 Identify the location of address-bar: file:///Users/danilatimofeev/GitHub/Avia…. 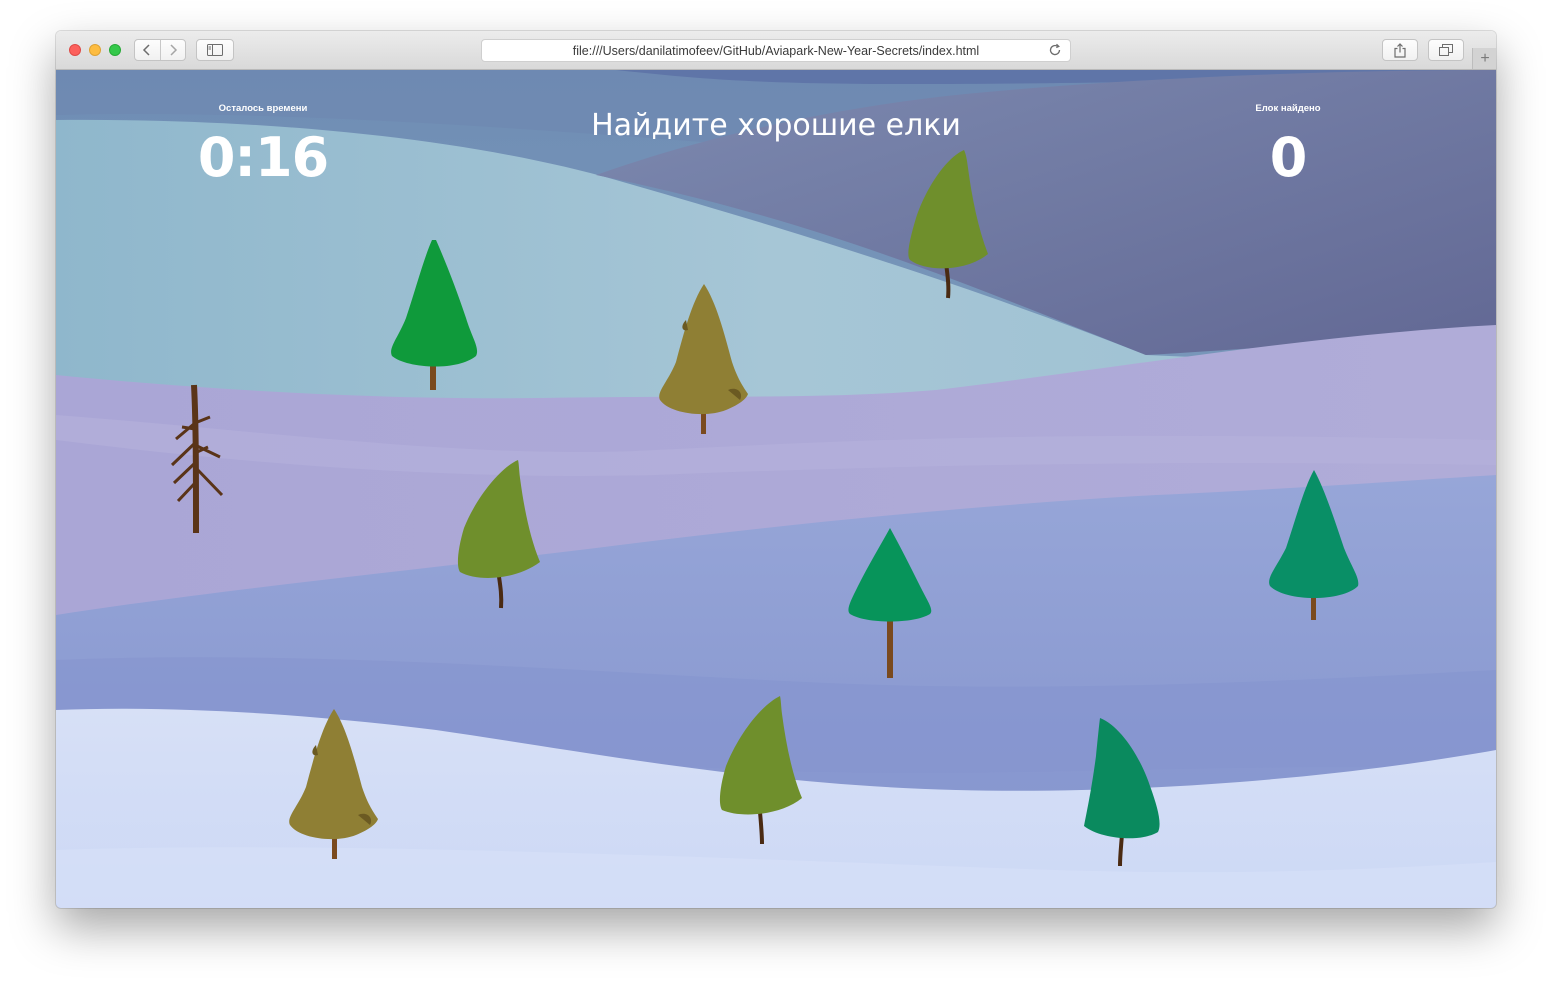
(776, 50).